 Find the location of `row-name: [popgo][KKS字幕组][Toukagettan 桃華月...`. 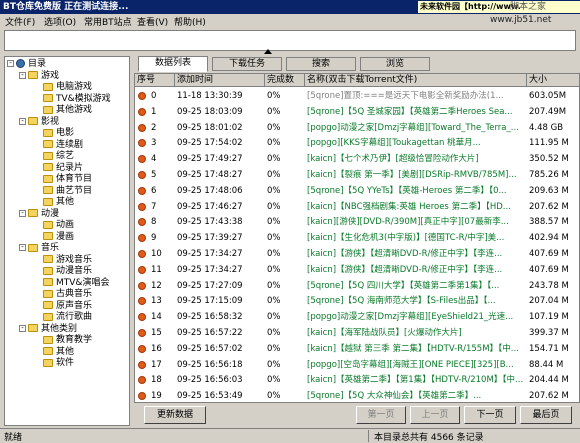

row-name: [popgo][KKS字幕组][Toukagettan 桃華月... is located at coordinates (416, 143).